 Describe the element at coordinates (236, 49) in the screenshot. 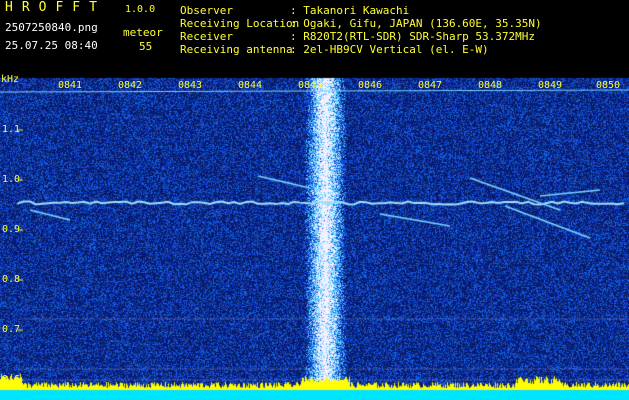

I see `antenna-label: Receiving antenna` at that location.